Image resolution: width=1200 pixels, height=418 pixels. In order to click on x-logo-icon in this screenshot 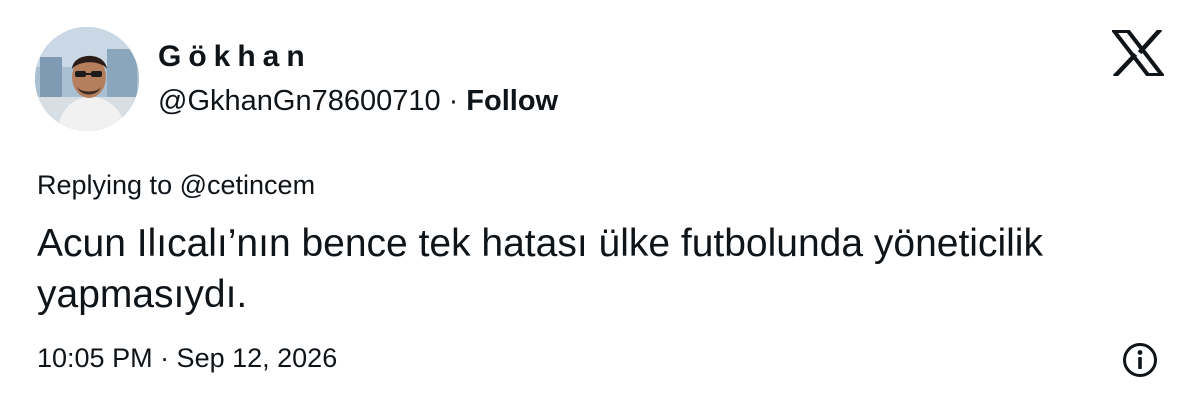, I will do `click(1138, 53)`.